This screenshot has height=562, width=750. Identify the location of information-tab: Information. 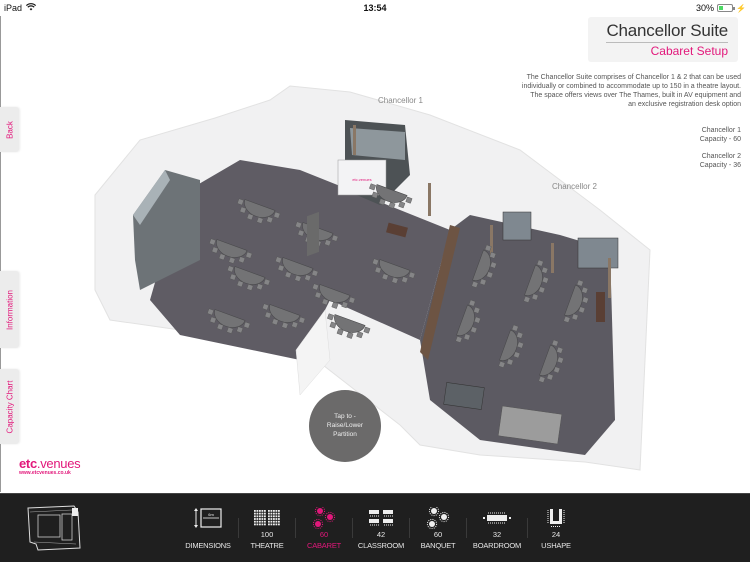
(9, 309).